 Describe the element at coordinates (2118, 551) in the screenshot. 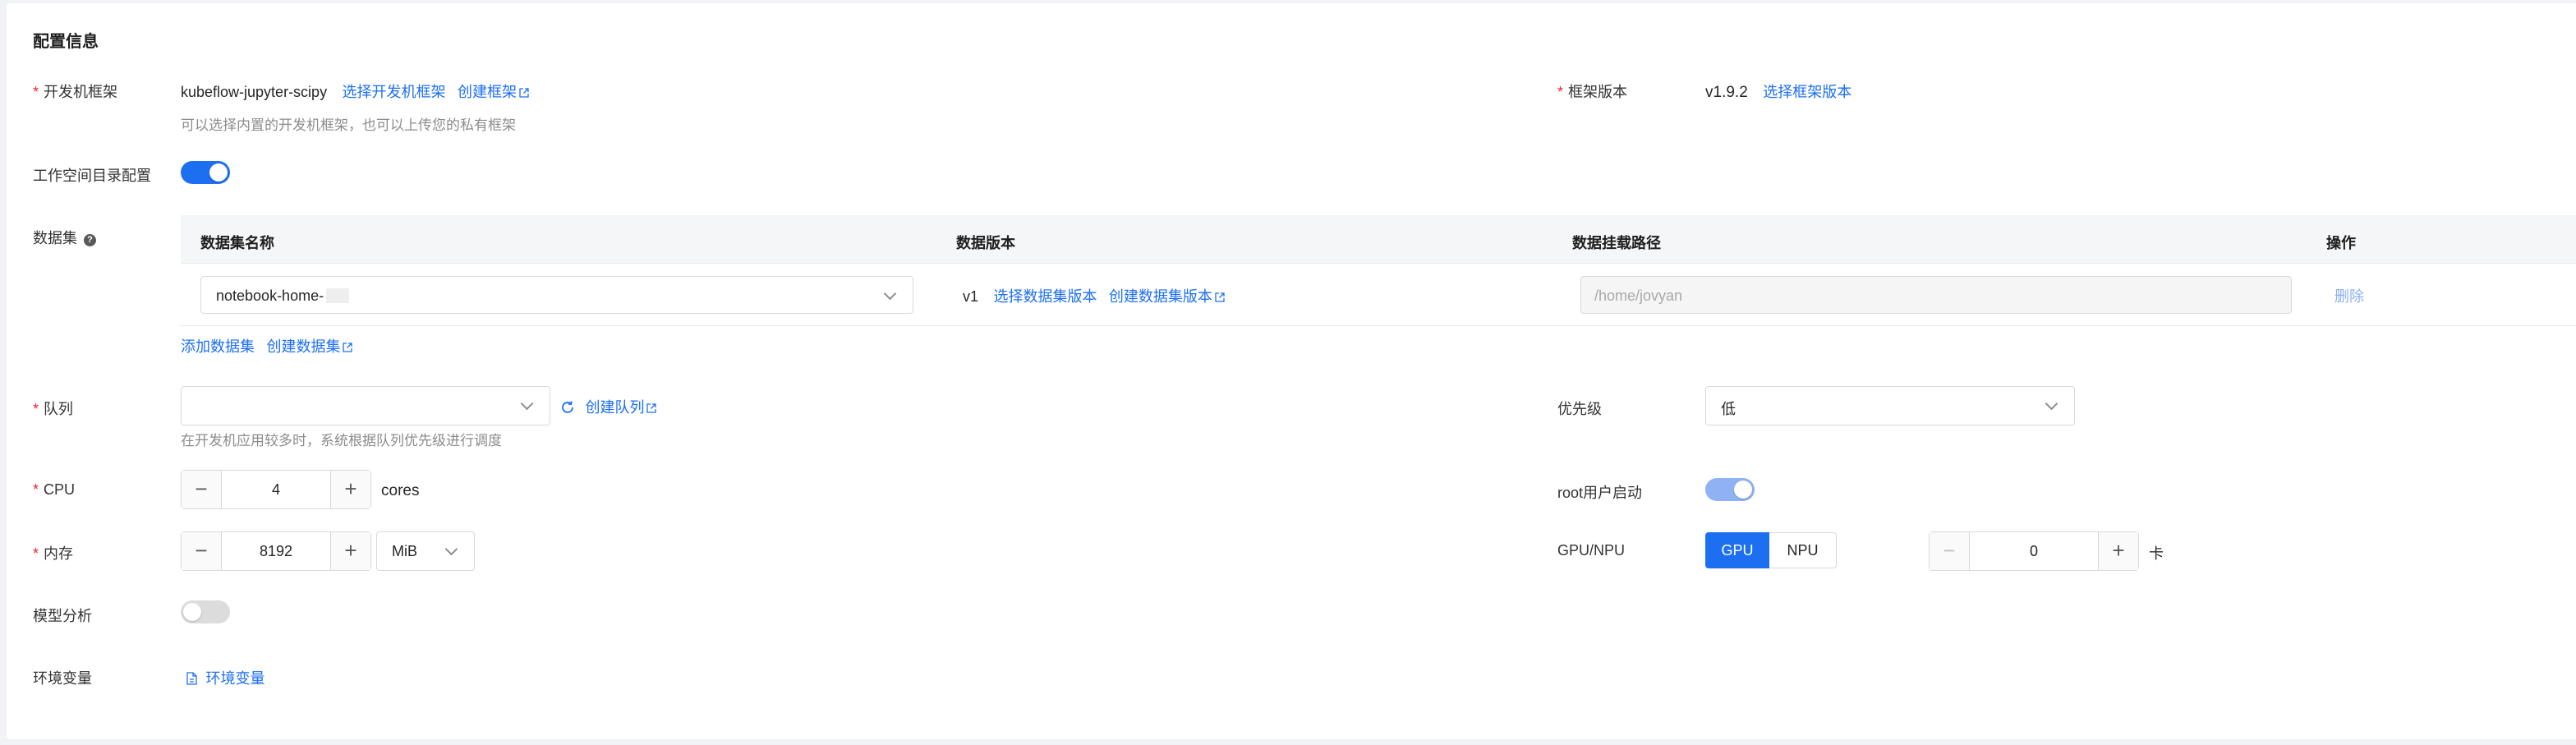

I see `gpu-increment-button: +` at that location.